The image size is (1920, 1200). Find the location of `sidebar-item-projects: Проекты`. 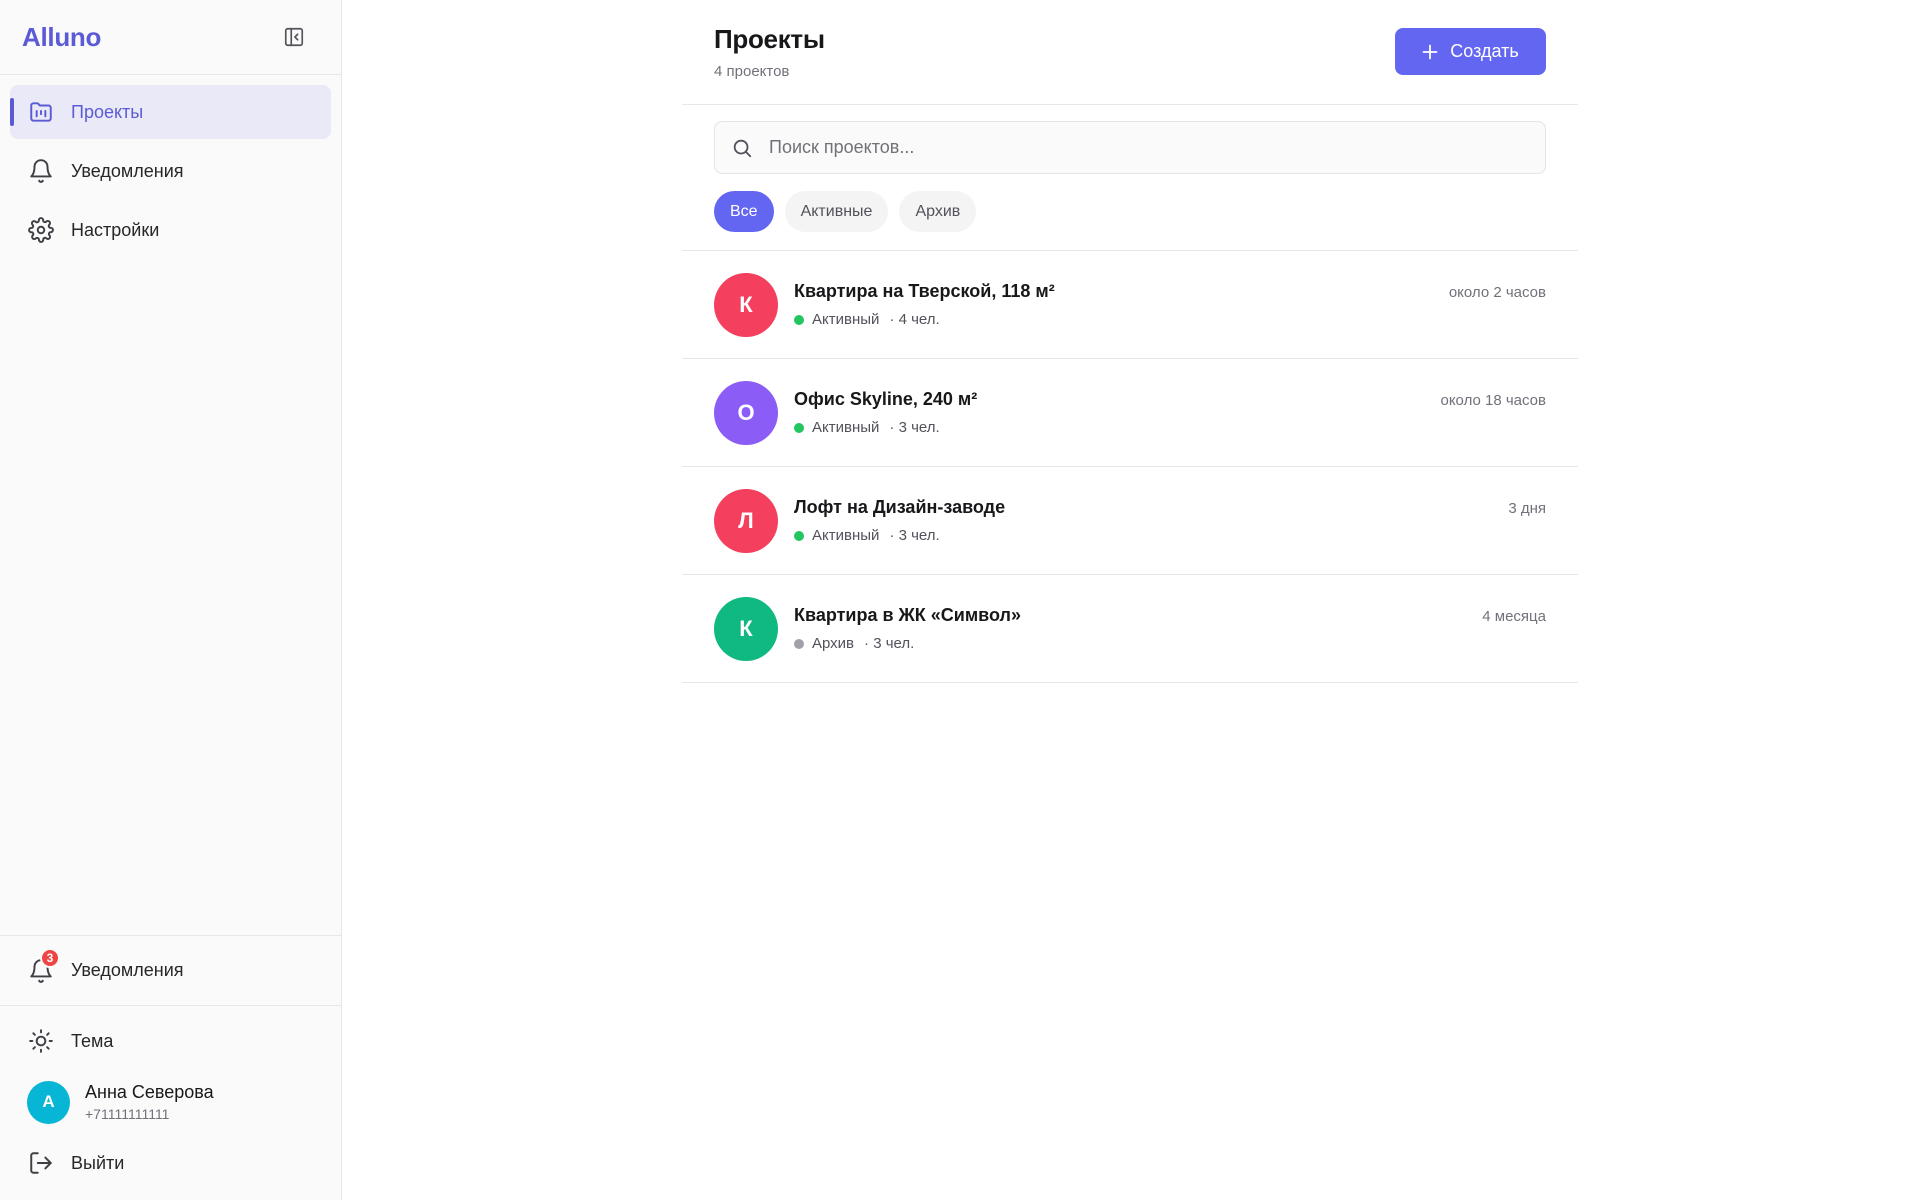

sidebar-item-projects: Проекты is located at coordinates (170, 112).